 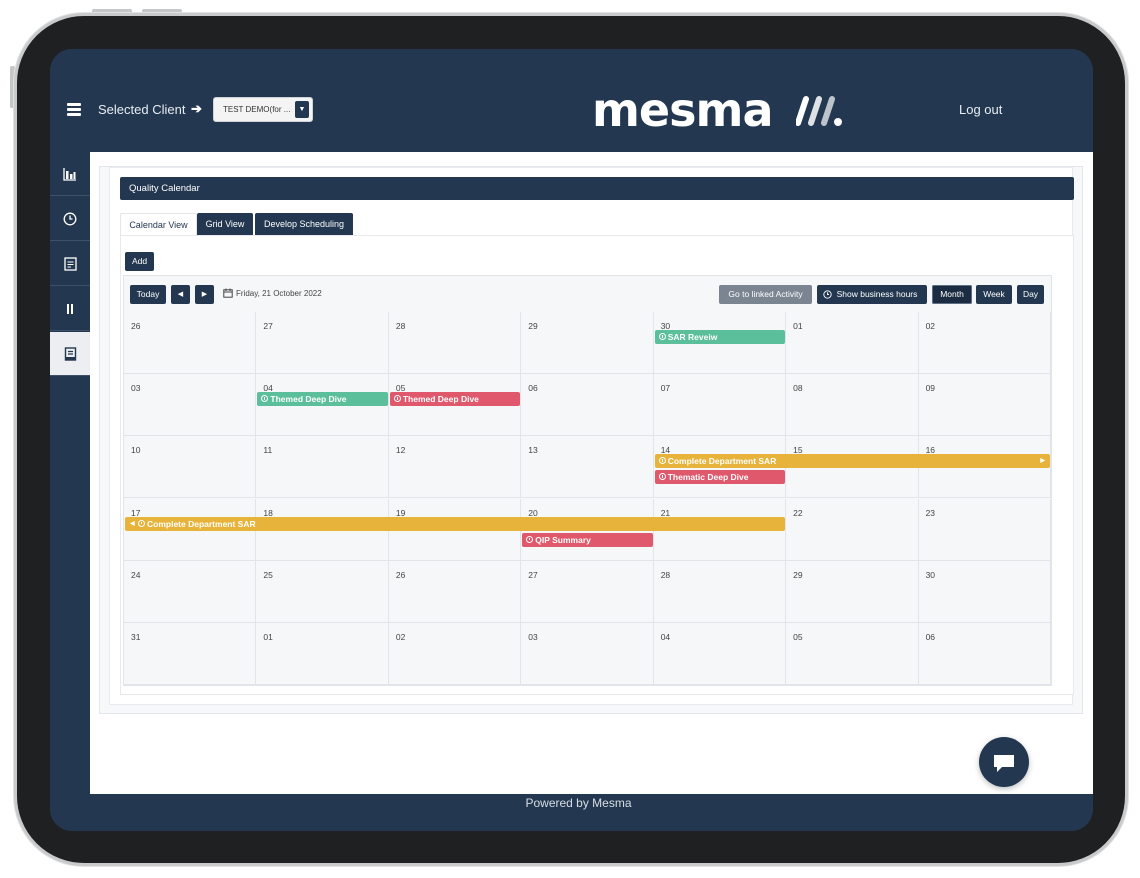 I want to click on day-number: 08, so click(x=798, y=388).